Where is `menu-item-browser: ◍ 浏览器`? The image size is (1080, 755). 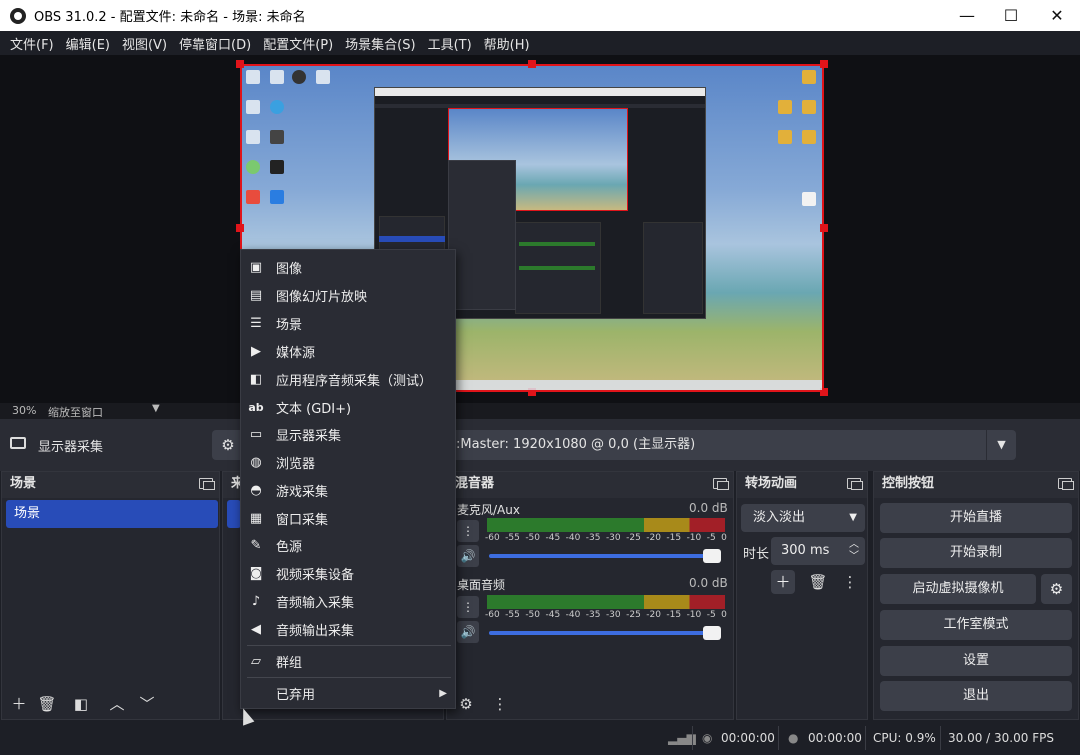 menu-item-browser: ◍ 浏览器 is located at coordinates (348, 462).